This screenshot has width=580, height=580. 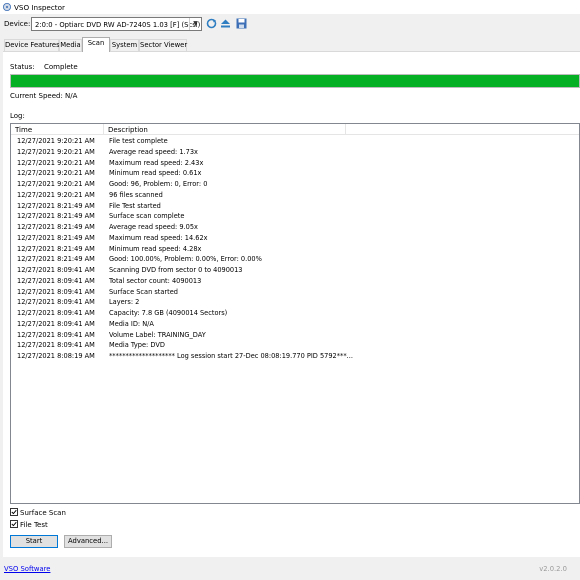 What do you see at coordinates (155, 280) in the screenshot?
I see `log-description: Total sector count: 4090013` at bounding box center [155, 280].